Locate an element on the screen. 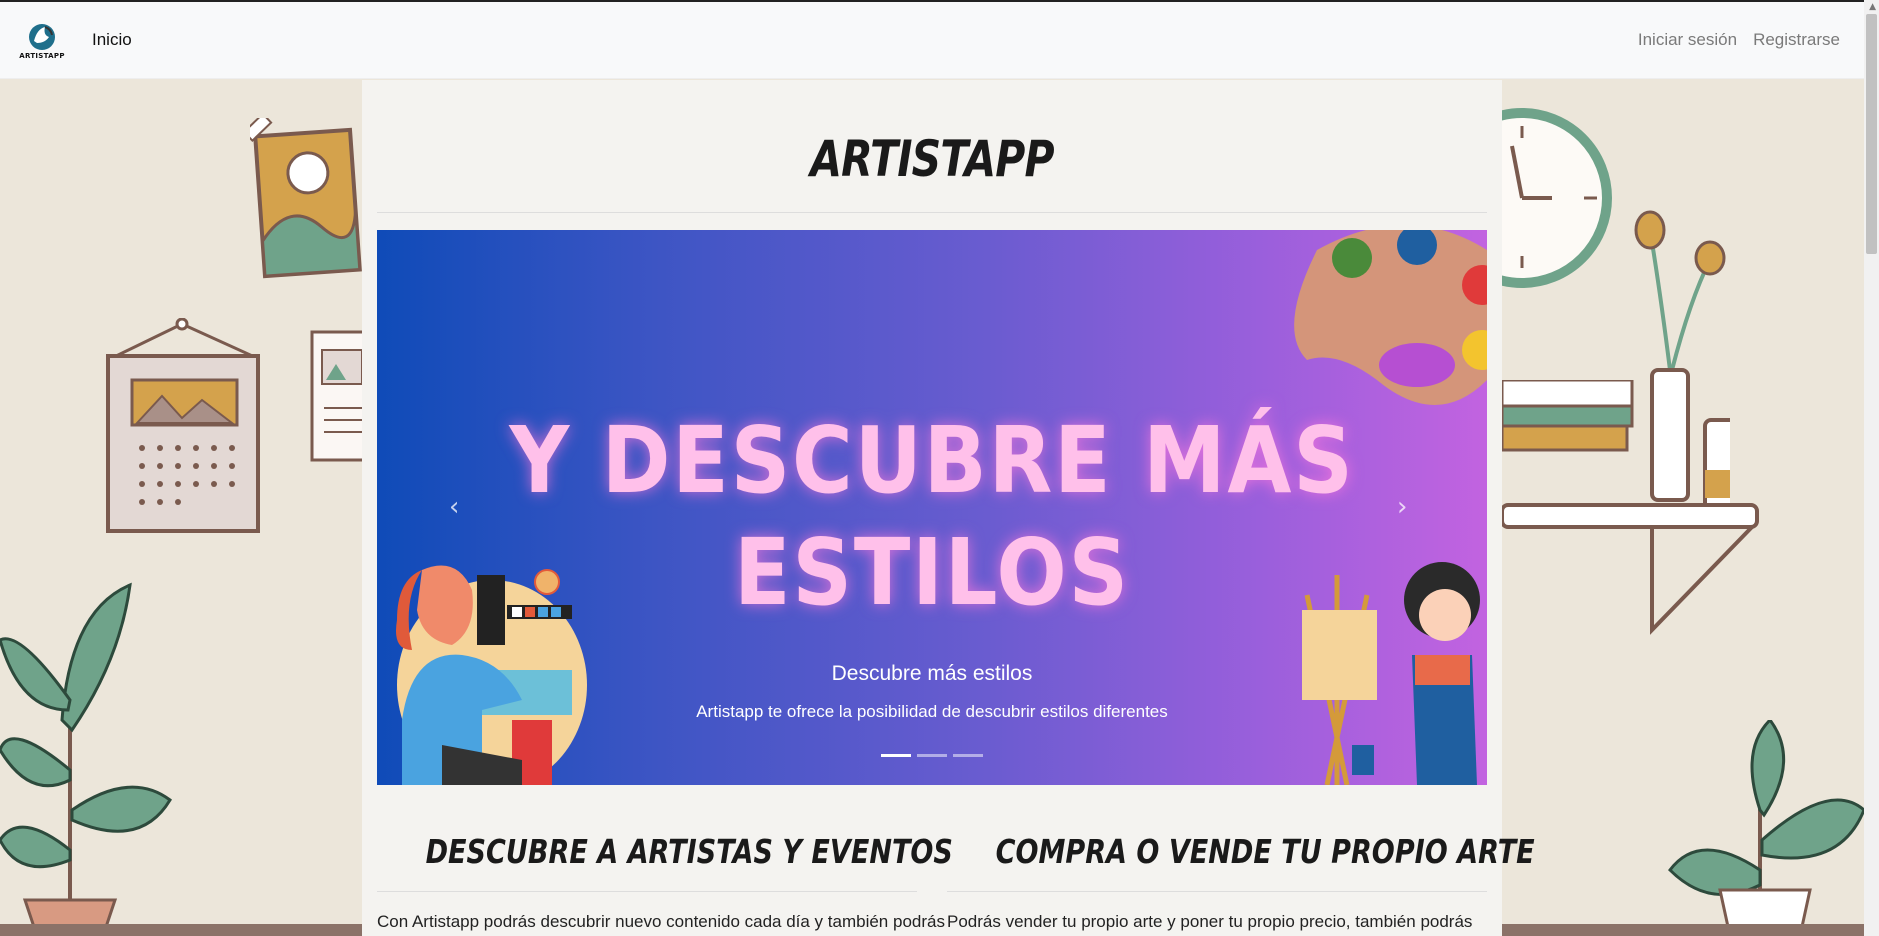 The width and height of the screenshot is (1879, 936). wall-shelf is located at coordinates (1630, 507).